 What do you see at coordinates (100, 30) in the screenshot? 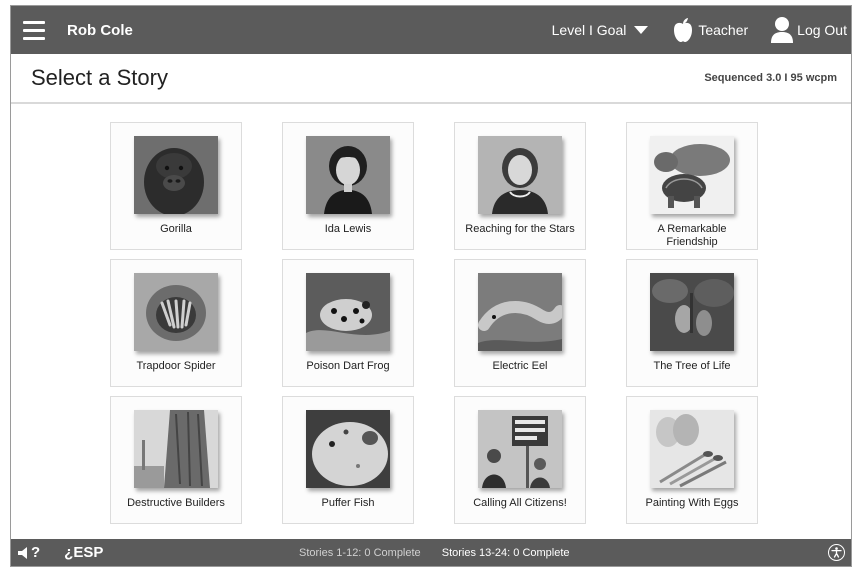
I see `user-name: Rob Cole` at bounding box center [100, 30].